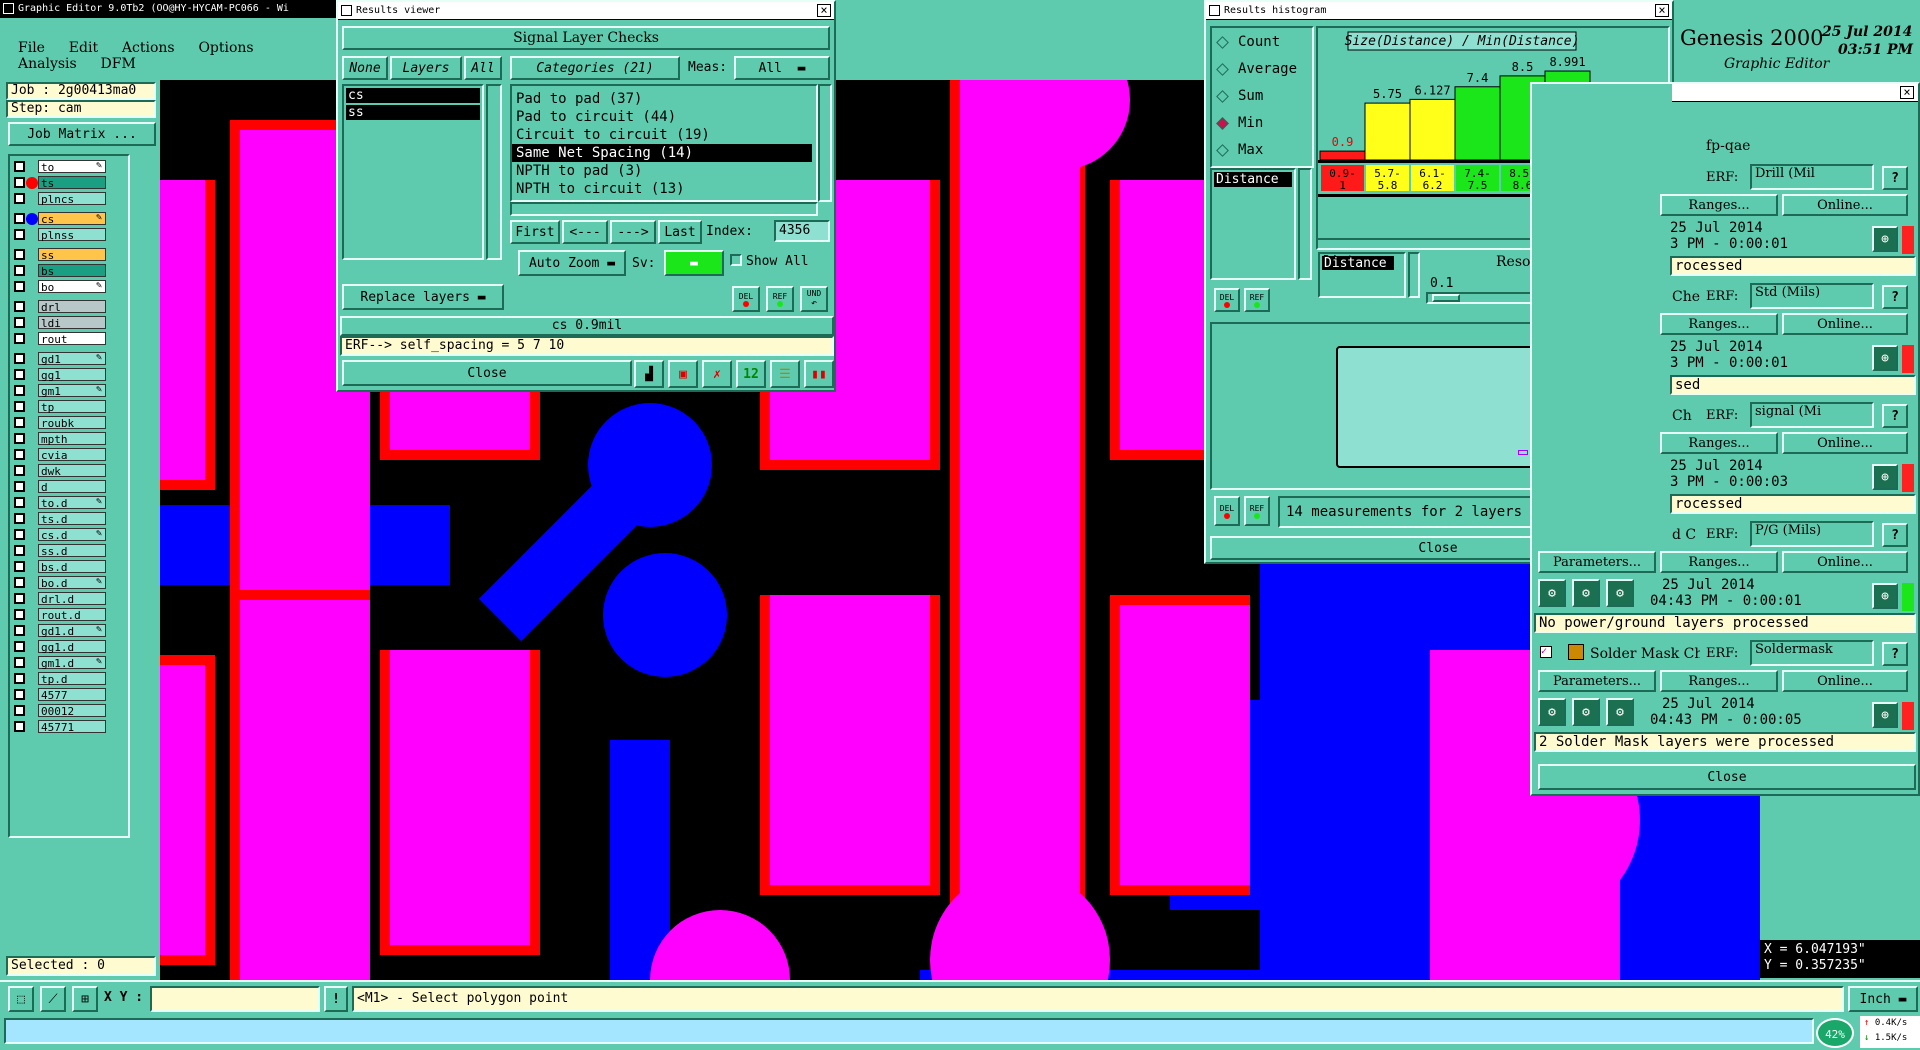 This screenshot has width=1920, height=1050. I want to click on layer-row: bo.d ✎, so click(69, 583).